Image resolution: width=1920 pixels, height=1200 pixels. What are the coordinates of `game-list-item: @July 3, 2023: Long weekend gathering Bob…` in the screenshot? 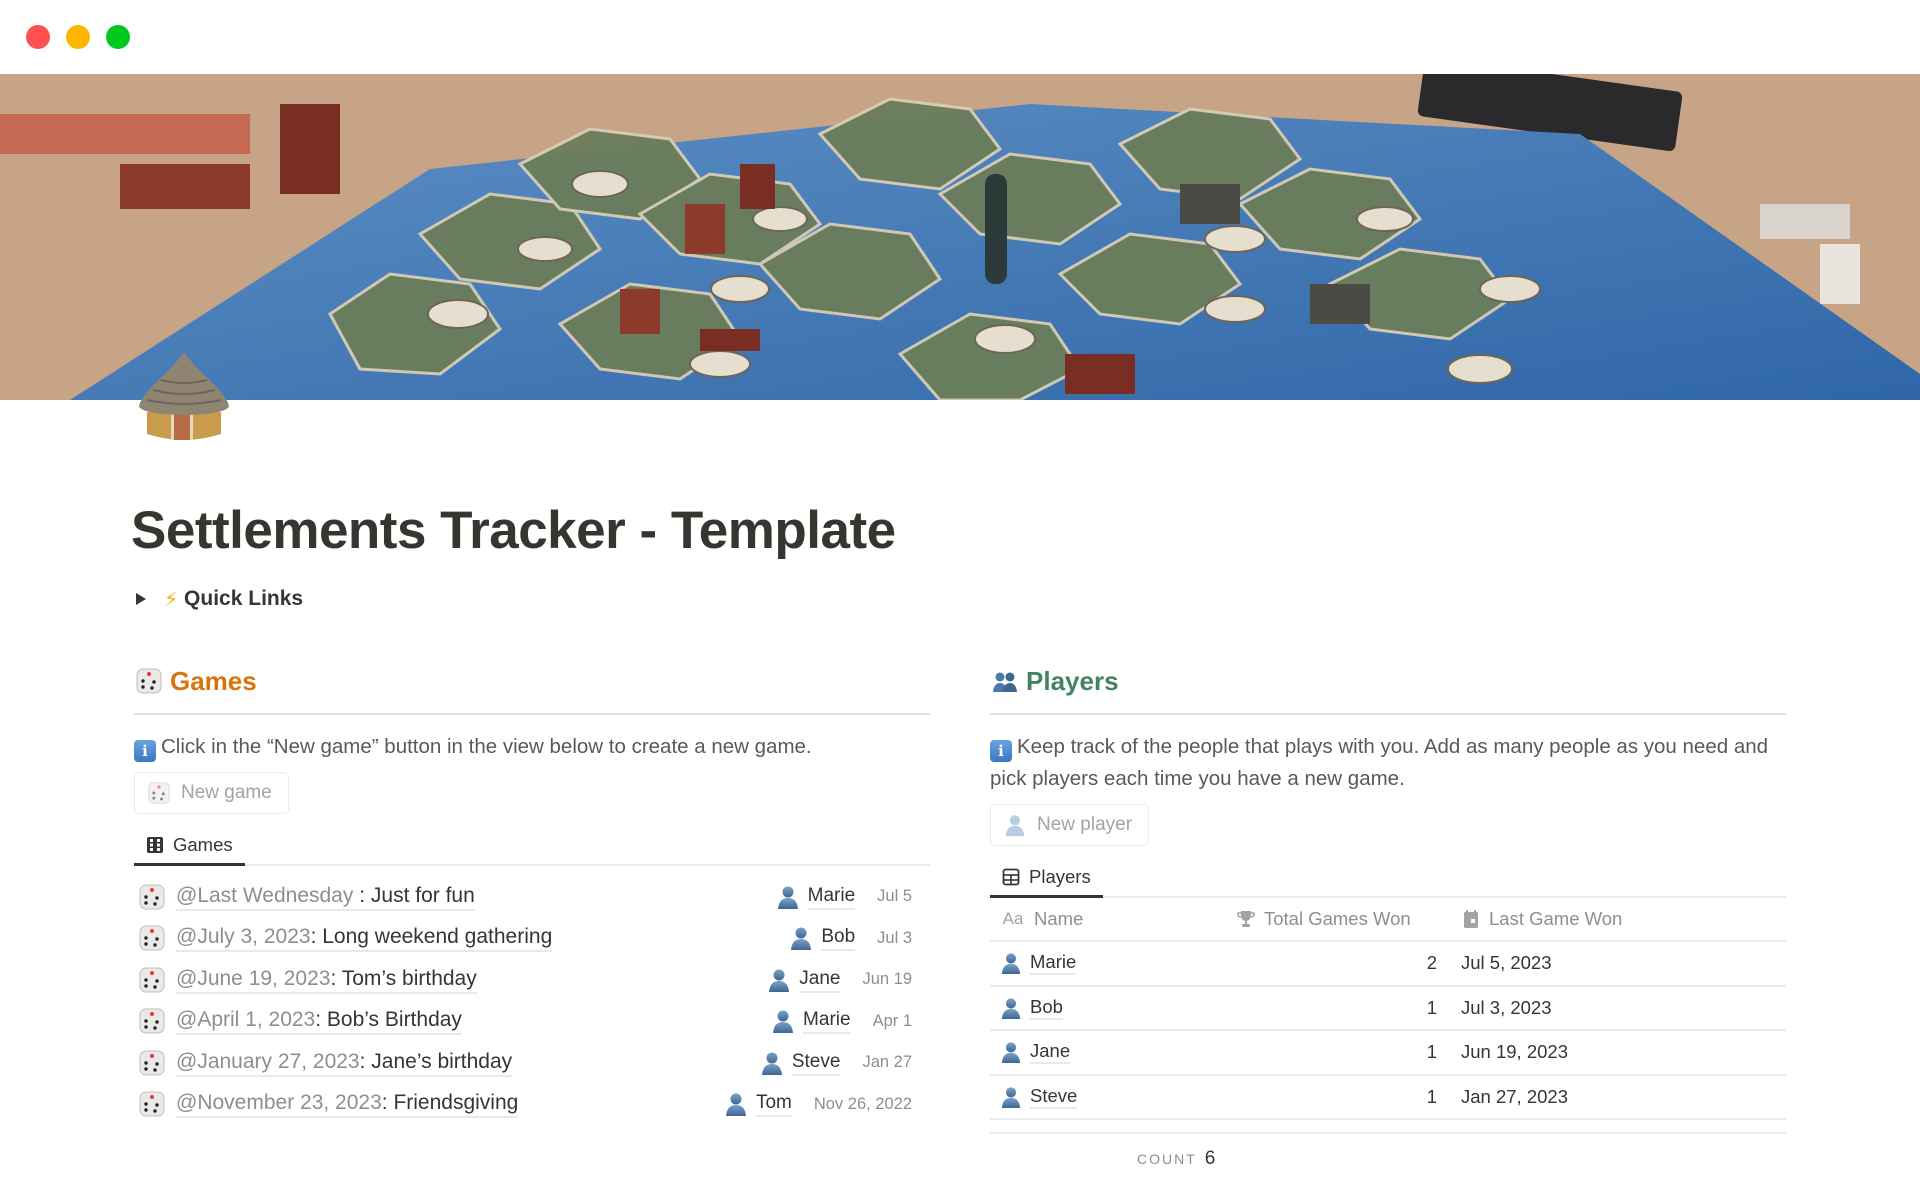 It's located at (532, 939).